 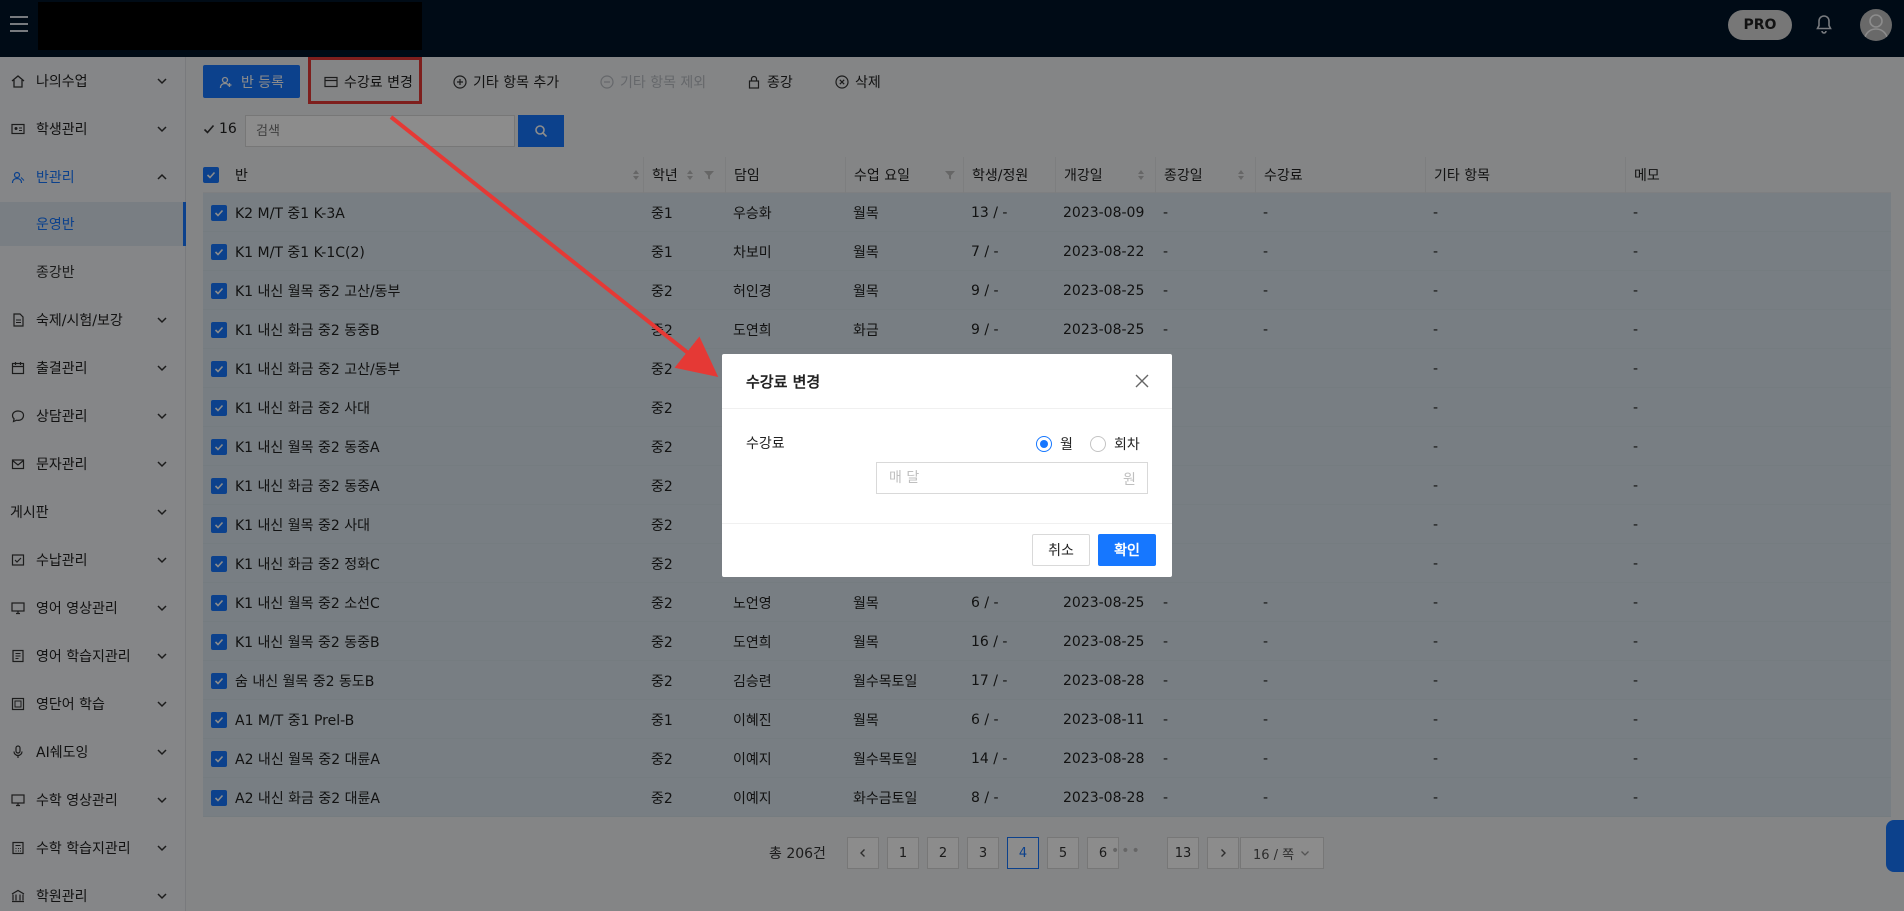 I want to click on fee-amount-input, so click(x=992, y=478).